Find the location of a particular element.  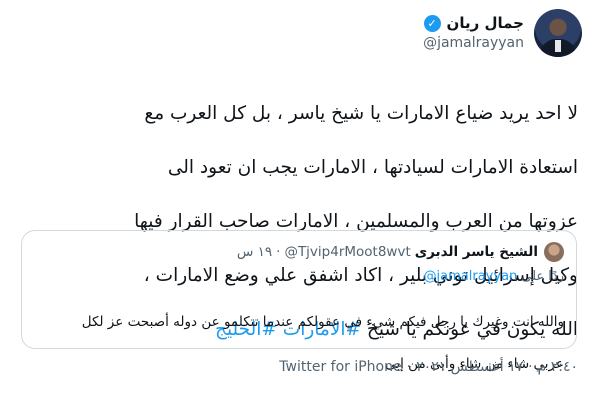

reply-prefix: ردًا على is located at coordinates (542, 276).